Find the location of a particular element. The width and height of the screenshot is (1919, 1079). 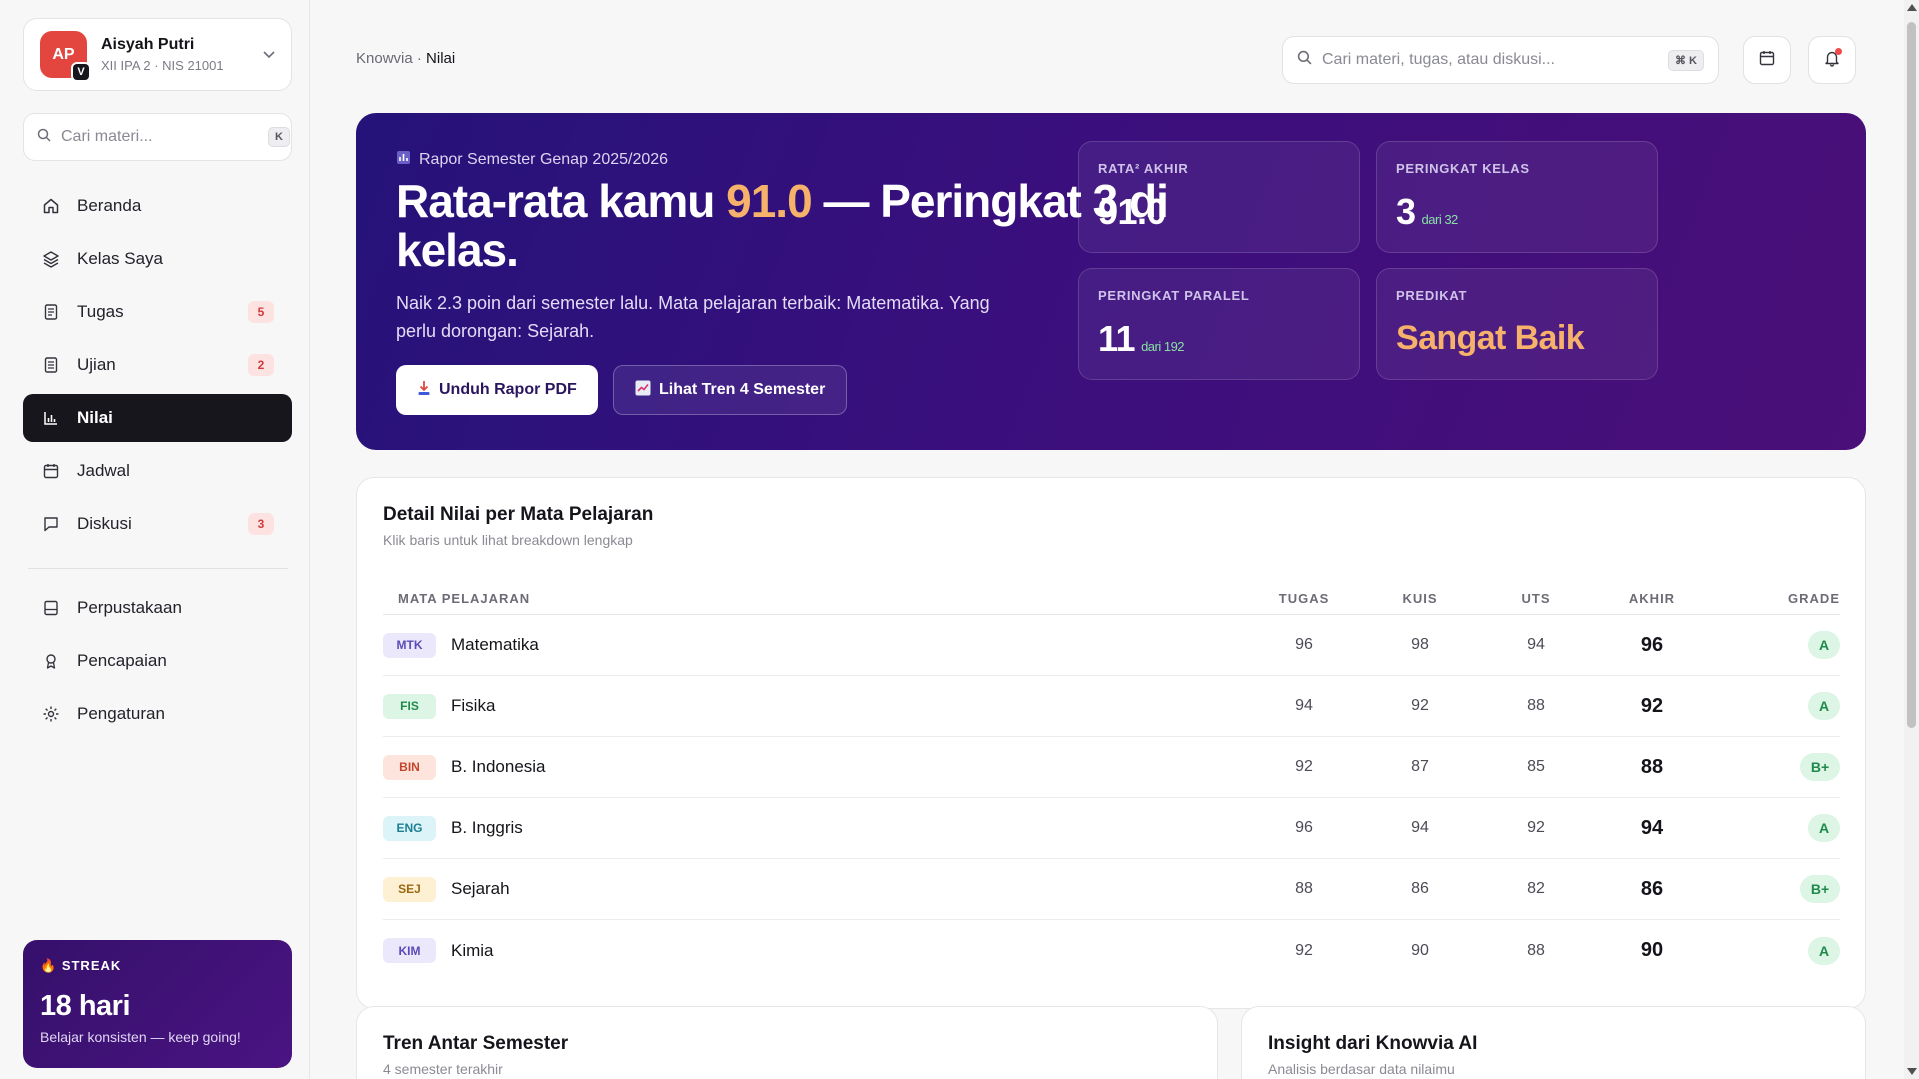

sidebar-item-tugas: Tugas 5 is located at coordinates (157, 312).